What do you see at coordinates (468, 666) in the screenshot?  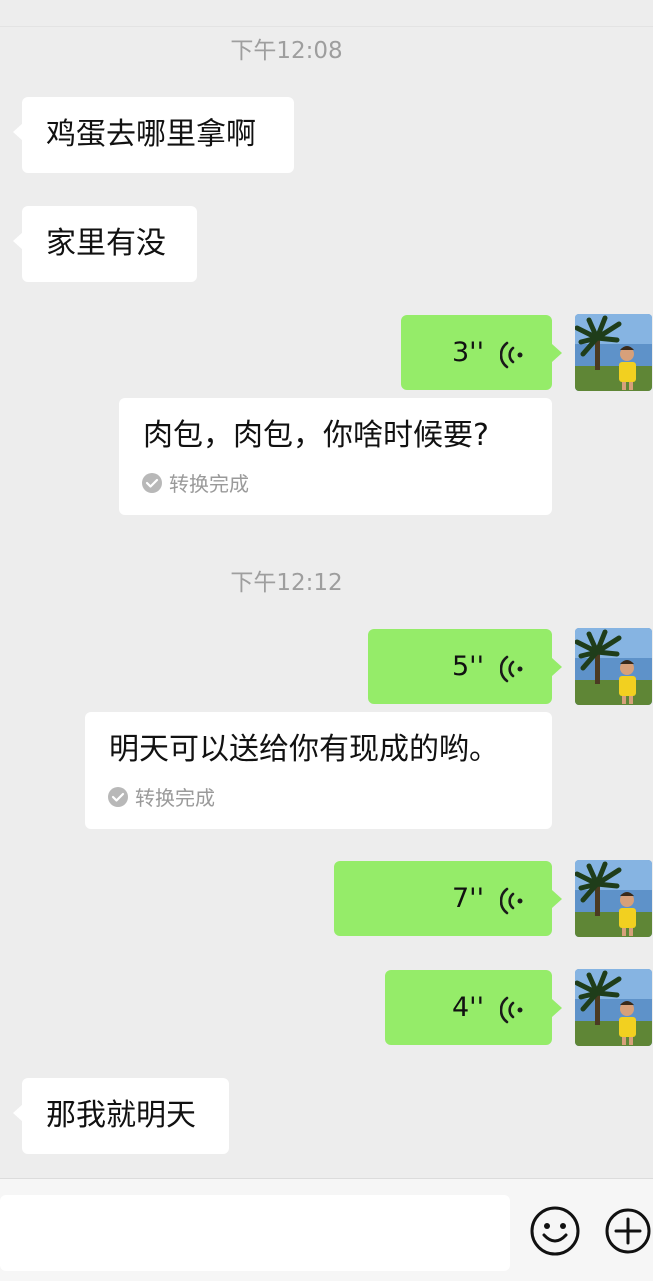 I see `voice-duration: 5''` at bounding box center [468, 666].